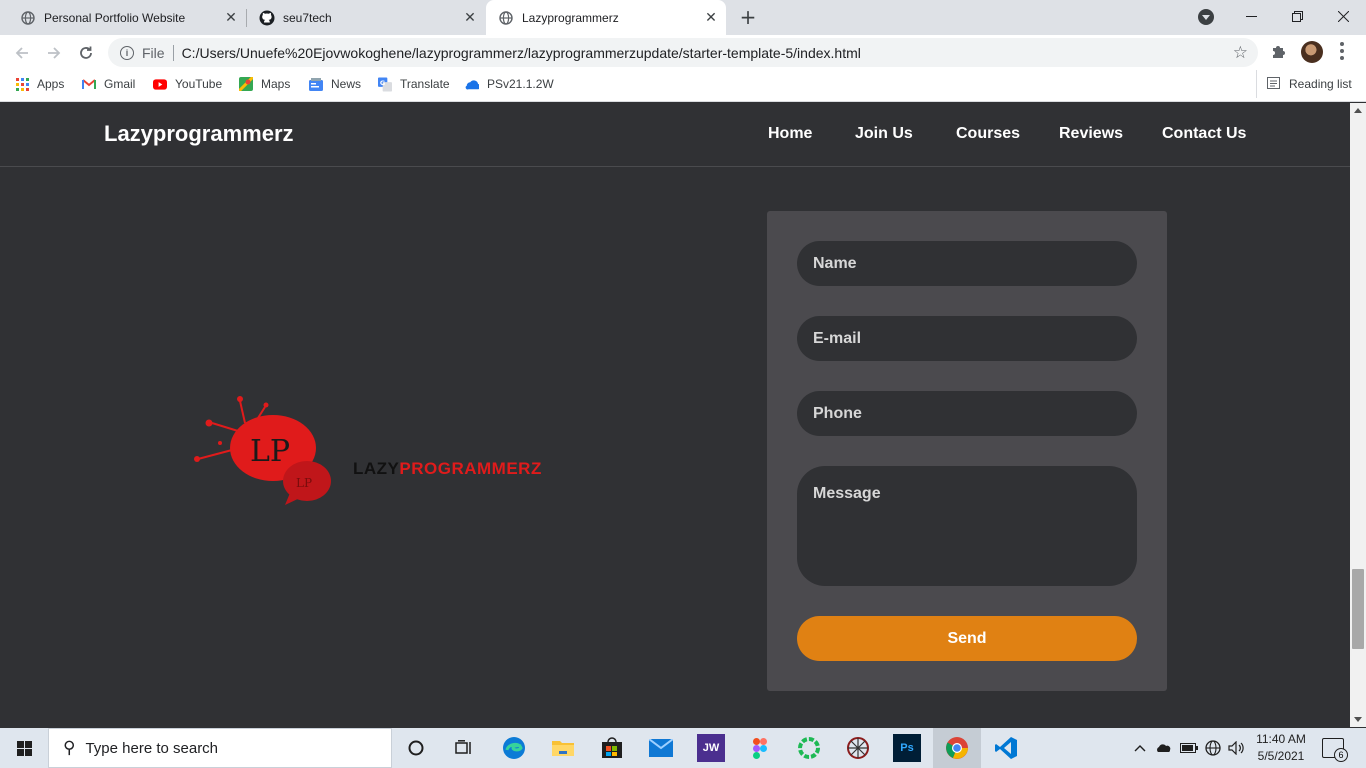 The image size is (1366, 768). Describe the element at coordinates (1358, 110) in the screenshot. I see `scroll-up-arrow-icon` at that location.